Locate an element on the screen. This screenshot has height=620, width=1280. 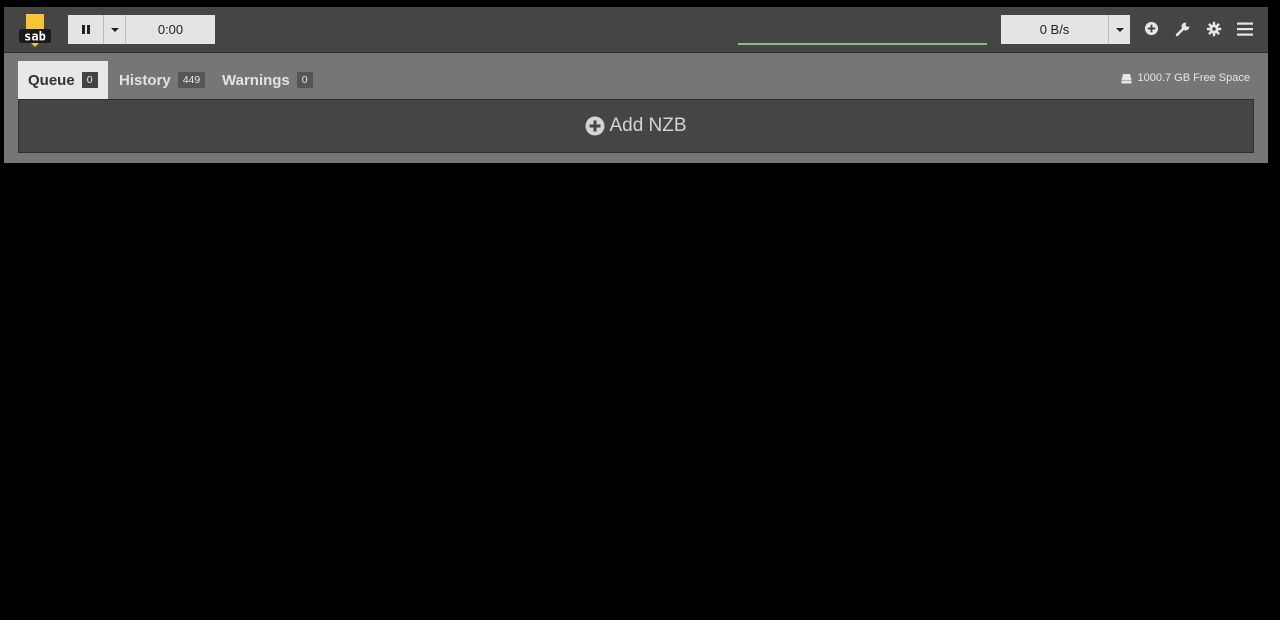
hamburger-icon is located at coordinates (1244, 29).